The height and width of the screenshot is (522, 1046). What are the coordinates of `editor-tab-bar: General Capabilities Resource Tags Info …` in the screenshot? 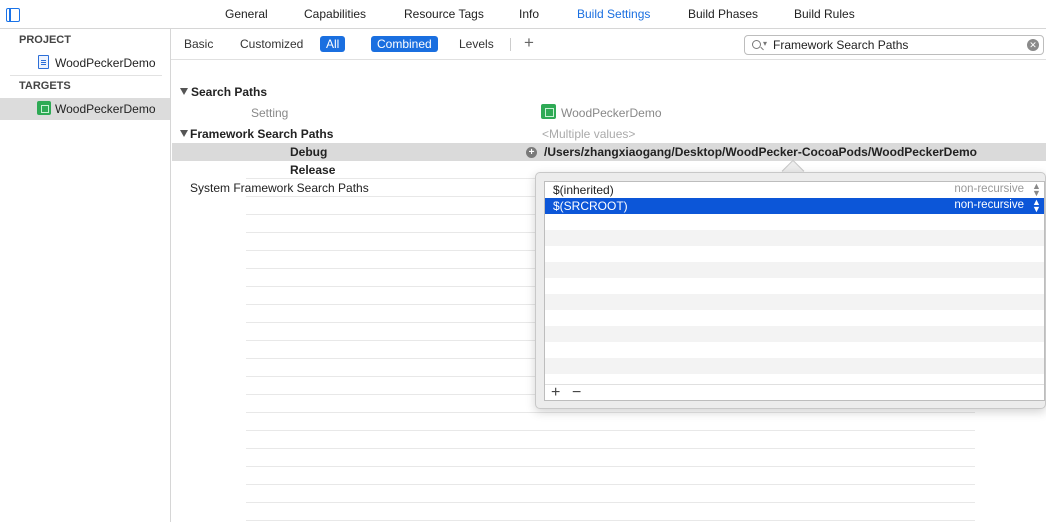 It's located at (523, 14).